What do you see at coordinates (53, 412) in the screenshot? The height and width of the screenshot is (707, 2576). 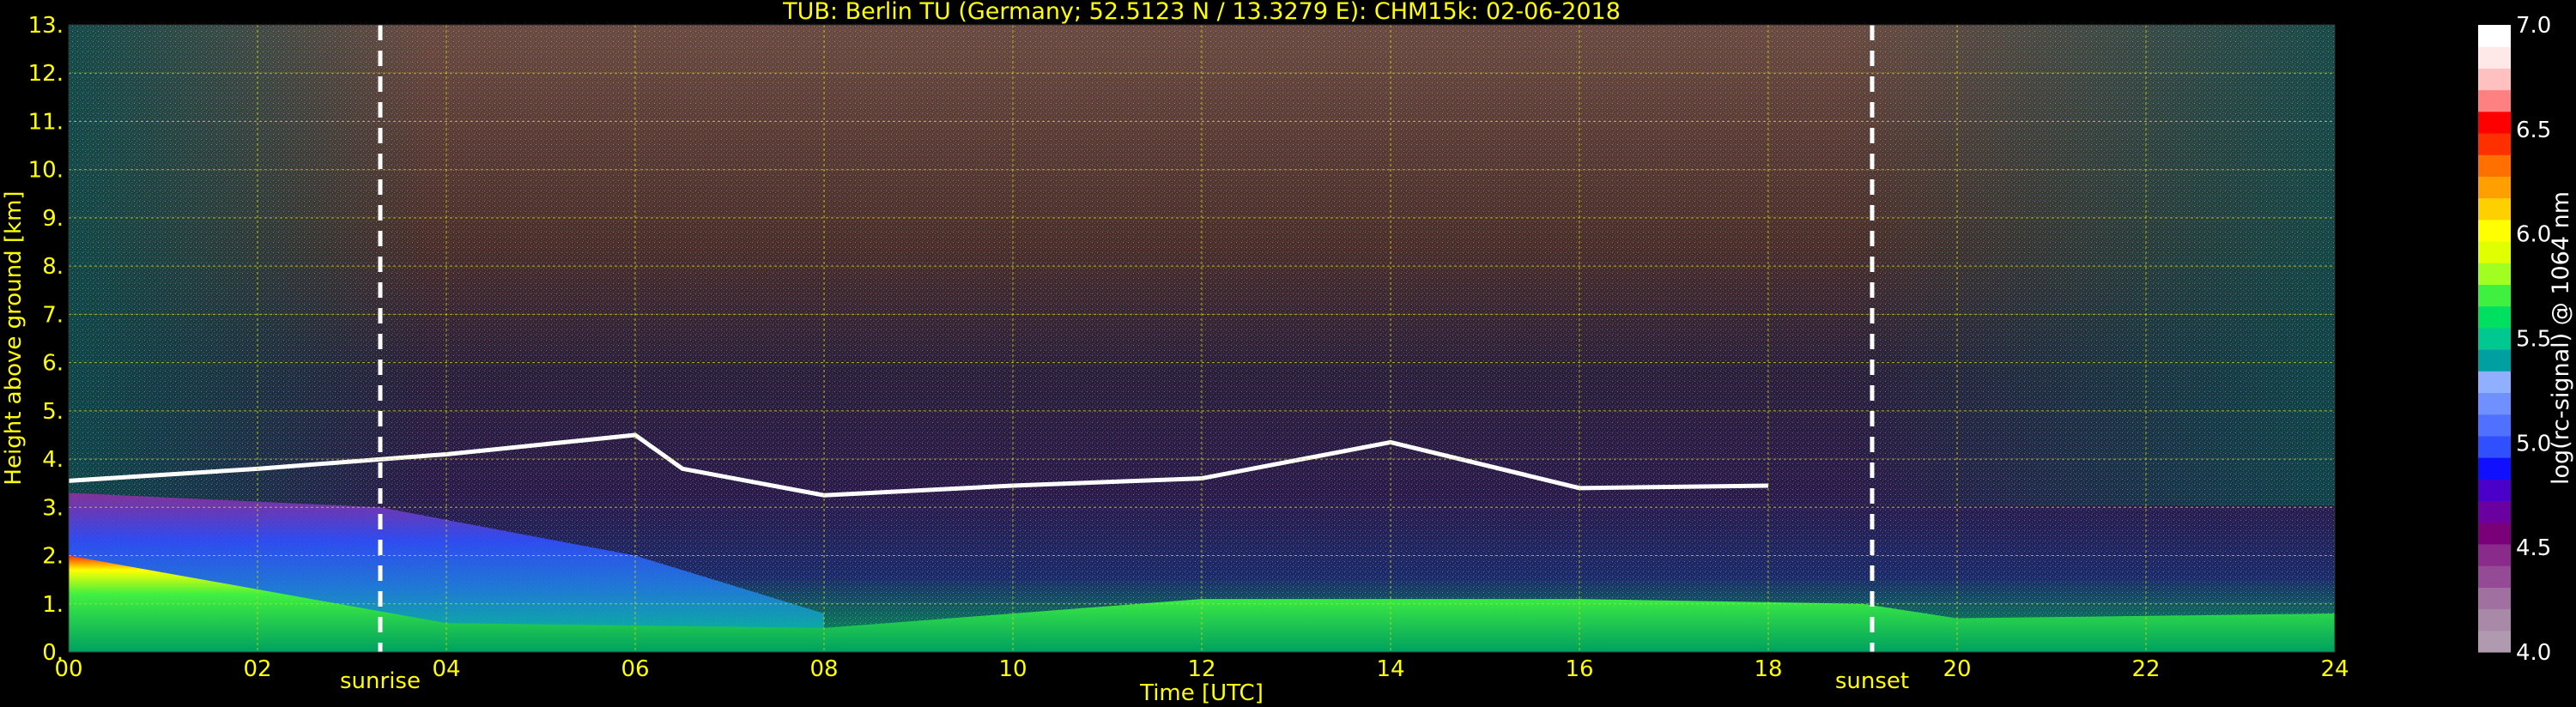 I see `y-tick-label: 5.` at bounding box center [53, 412].